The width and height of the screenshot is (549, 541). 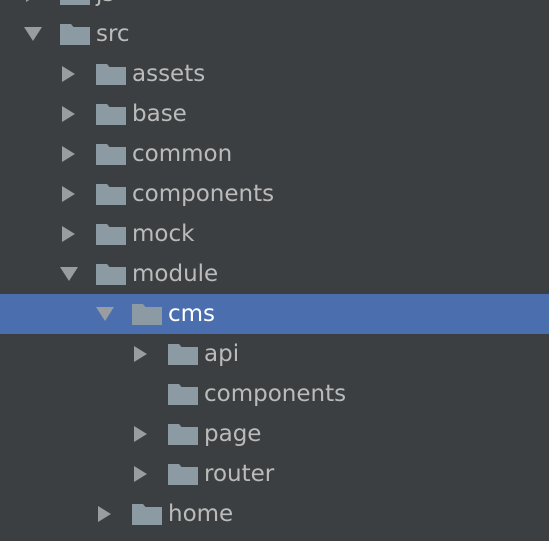 I want to click on tree-item-label: home, so click(x=201, y=514).